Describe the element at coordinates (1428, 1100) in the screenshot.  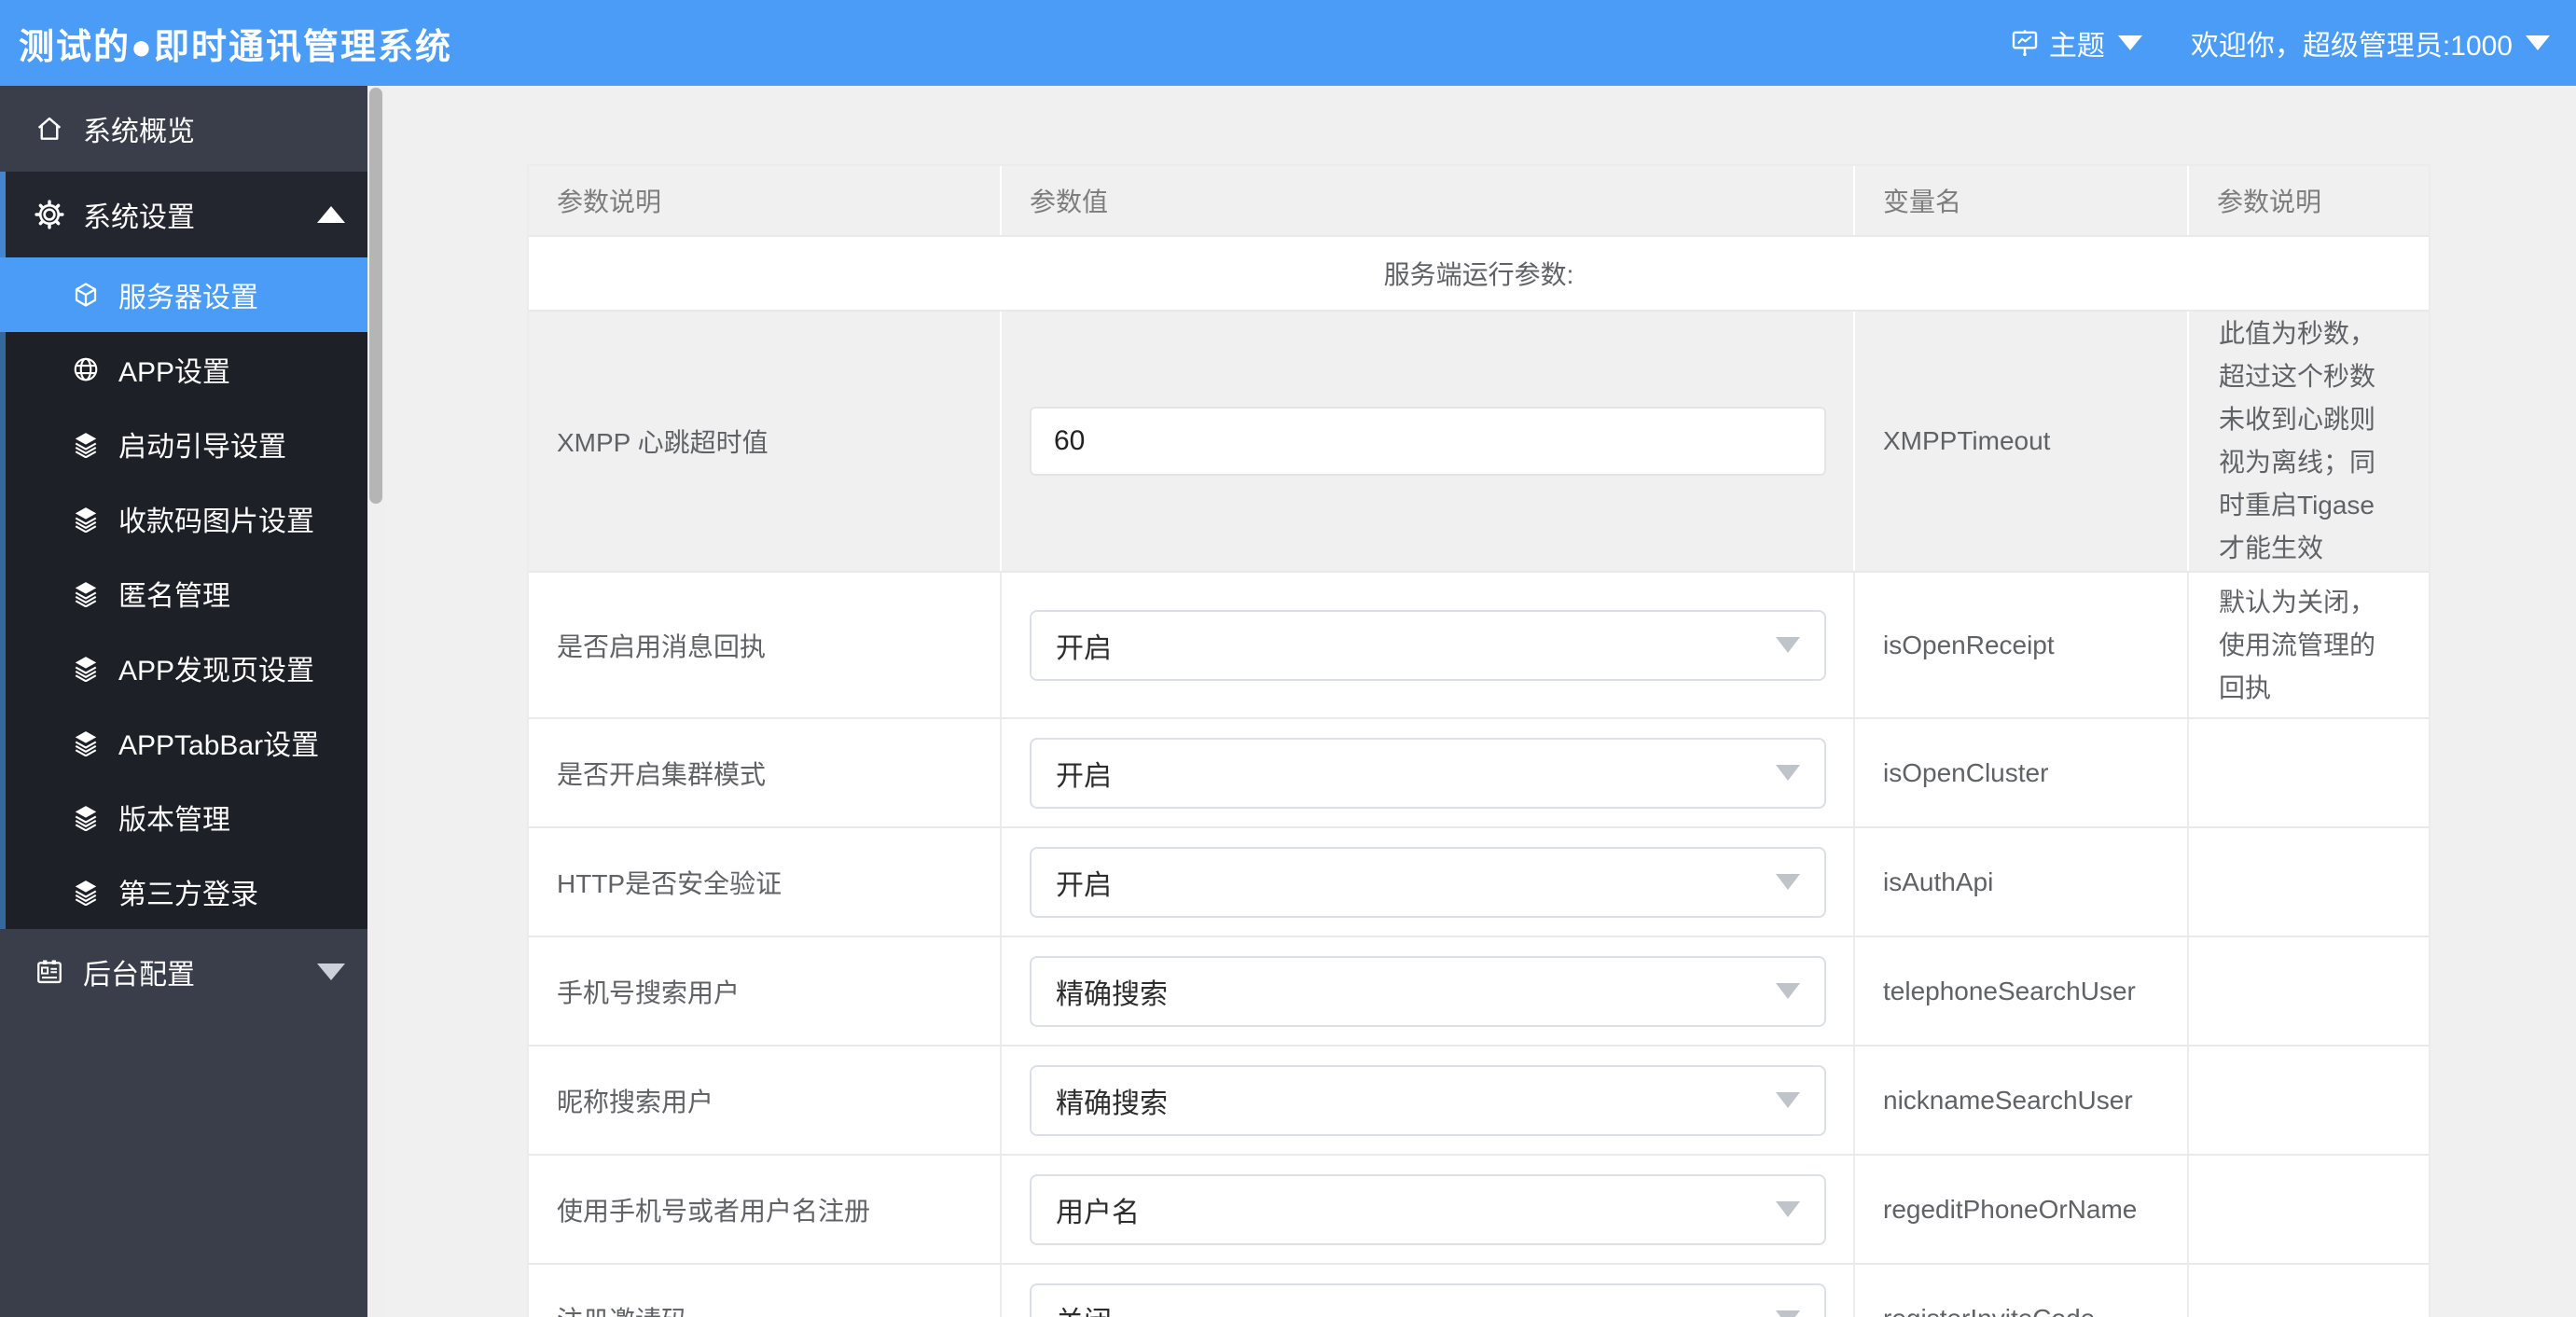
I see `nickname-search-select: 精确搜索` at that location.